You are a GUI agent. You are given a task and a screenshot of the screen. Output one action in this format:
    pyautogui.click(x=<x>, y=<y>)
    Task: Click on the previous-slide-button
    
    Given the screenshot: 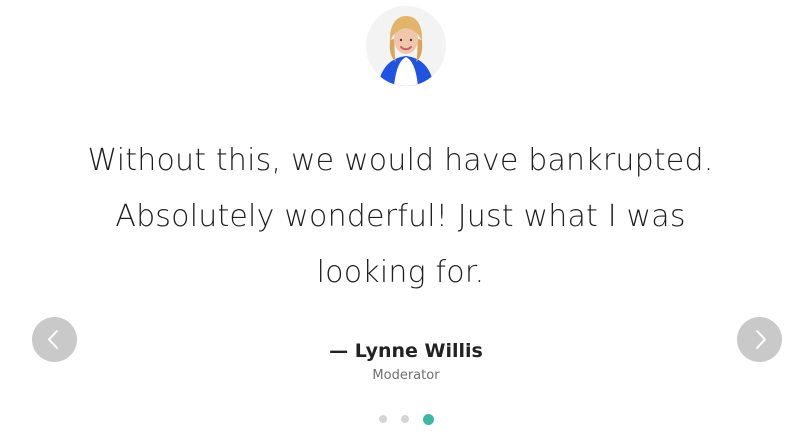 What is the action you would take?
    pyautogui.click(x=54, y=339)
    